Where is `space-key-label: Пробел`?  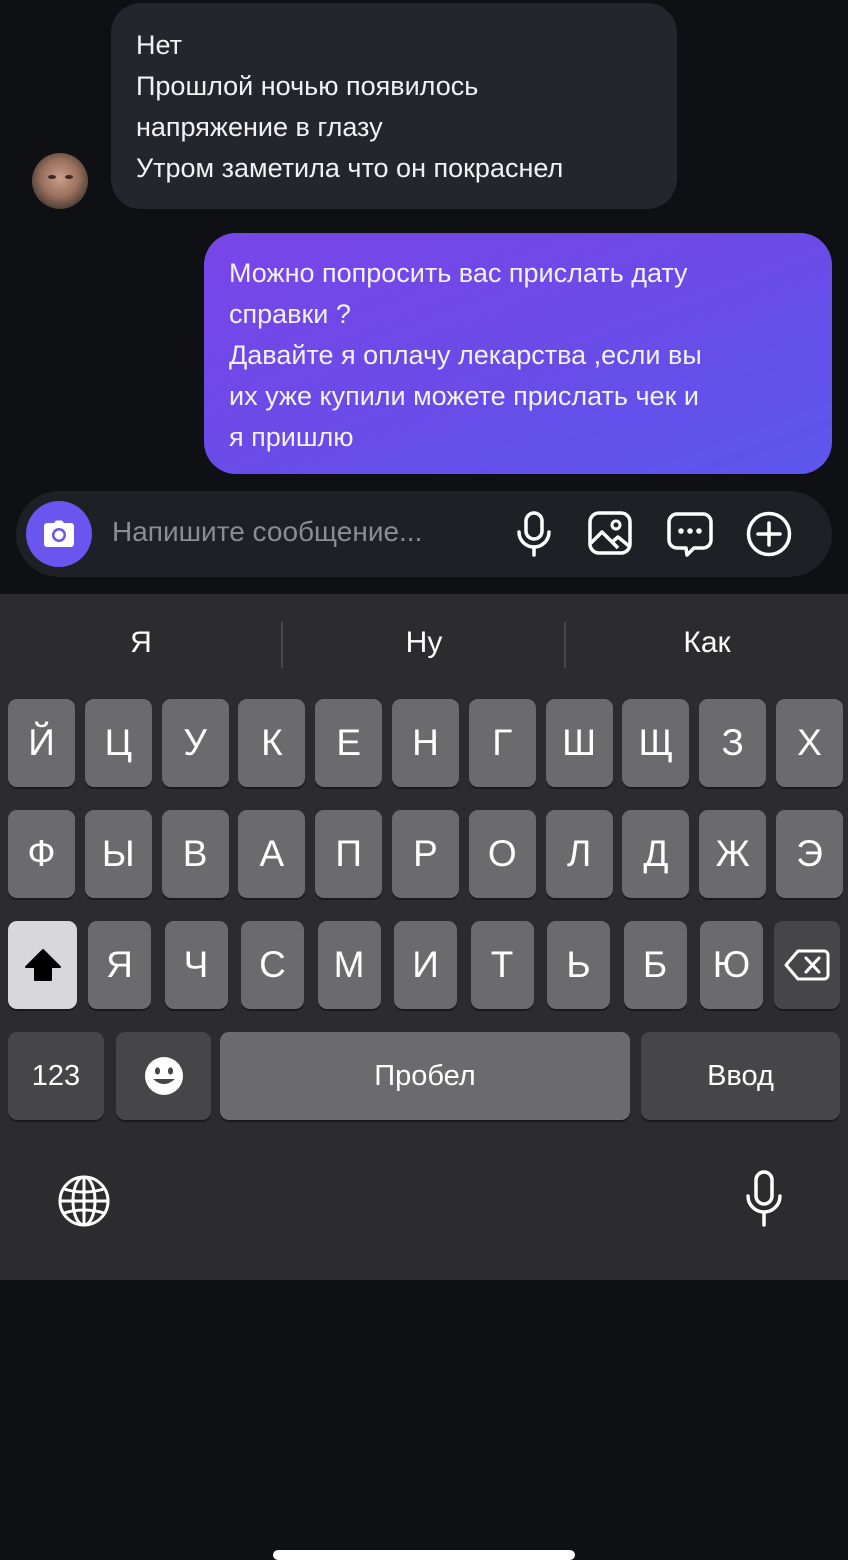
space-key-label: Пробел is located at coordinates (425, 1075).